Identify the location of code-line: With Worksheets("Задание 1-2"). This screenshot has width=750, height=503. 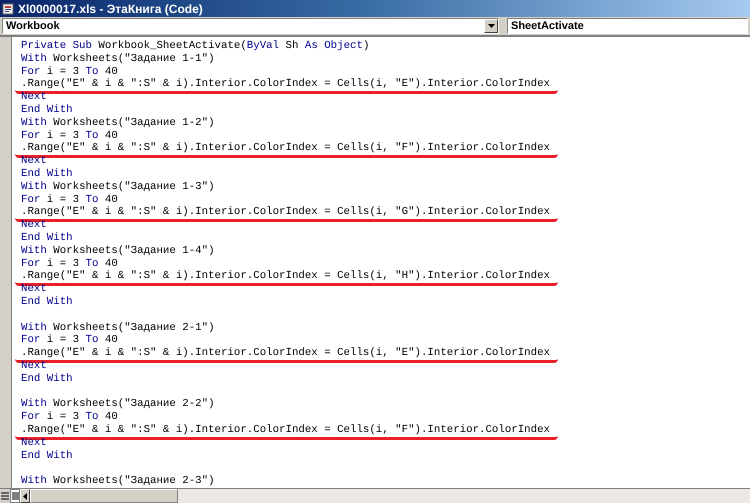
(118, 123).